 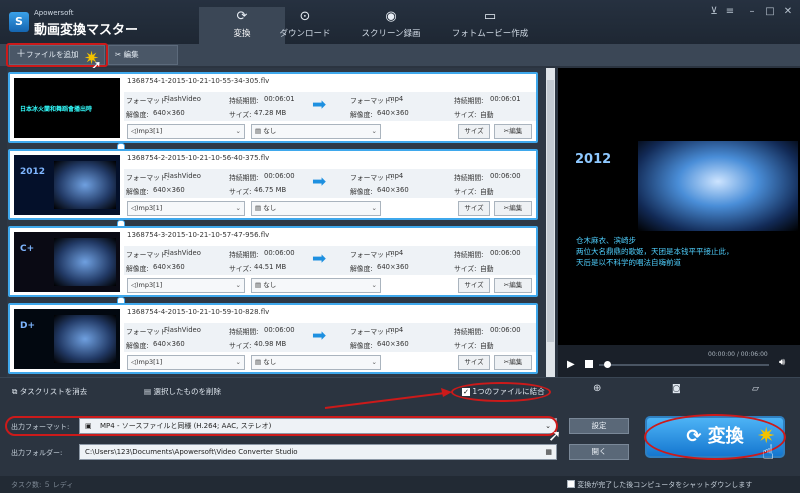 I want to click on checkbox-icon, so click(x=571, y=484).